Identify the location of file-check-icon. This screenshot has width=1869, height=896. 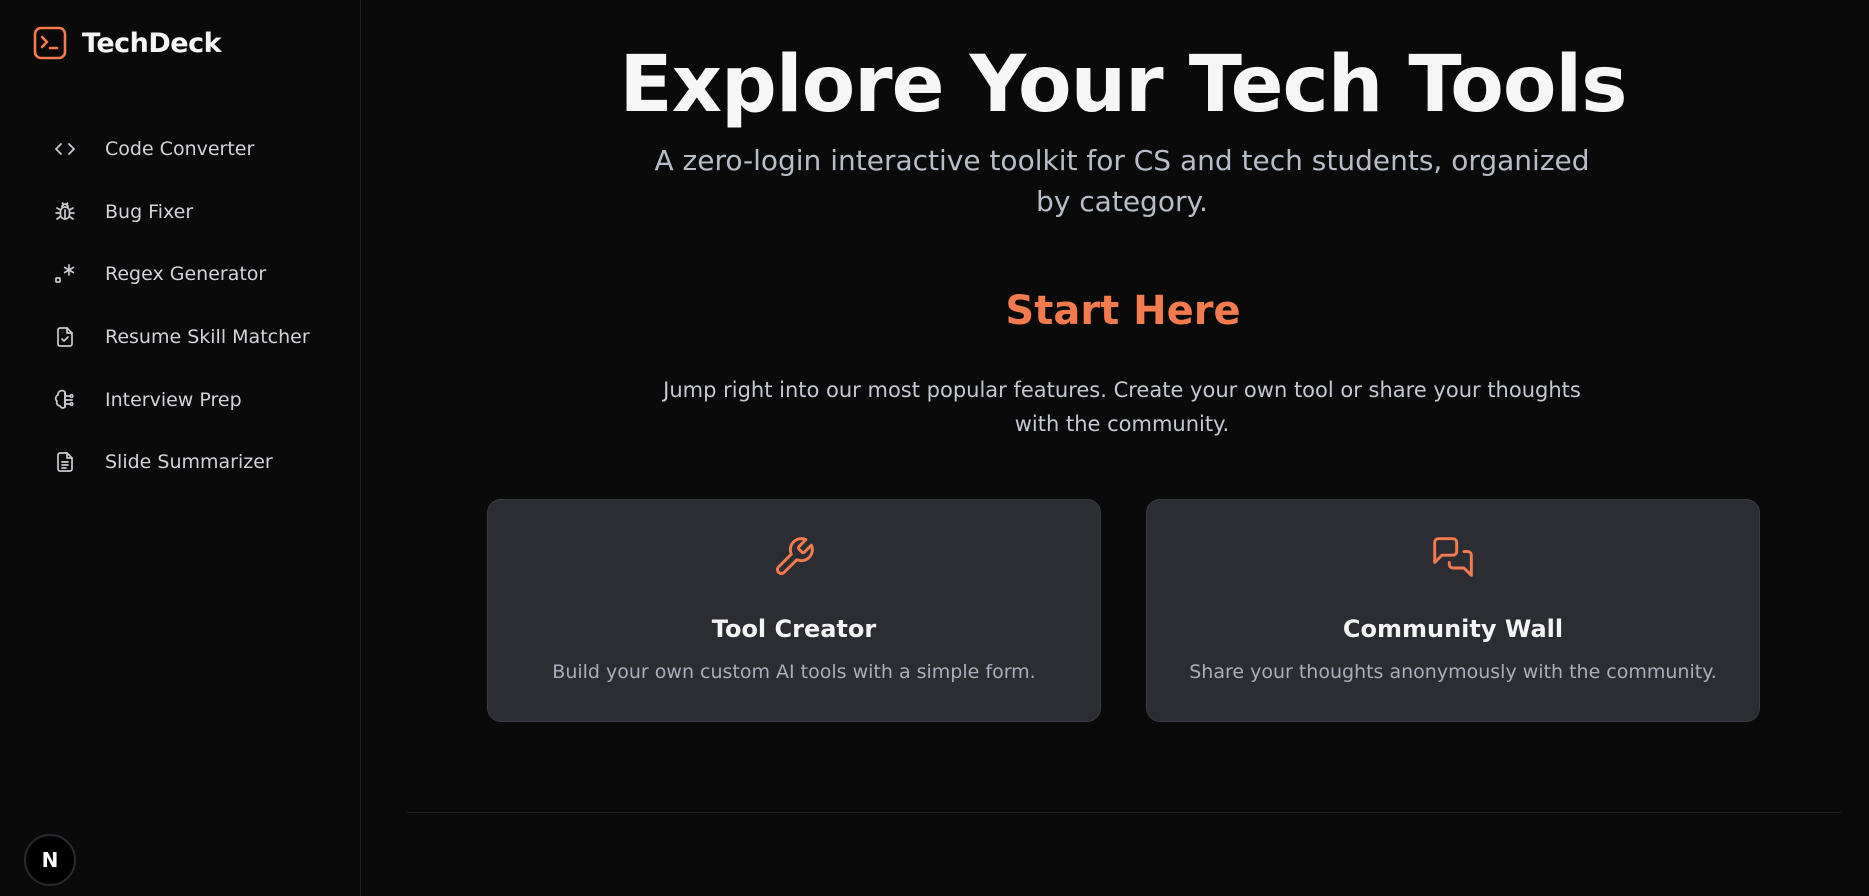
(65, 337).